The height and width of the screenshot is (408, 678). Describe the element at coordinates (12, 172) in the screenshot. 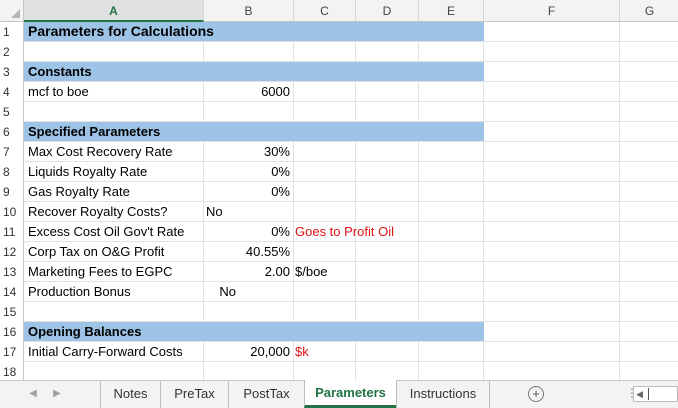

I see `row-number: 8` at that location.